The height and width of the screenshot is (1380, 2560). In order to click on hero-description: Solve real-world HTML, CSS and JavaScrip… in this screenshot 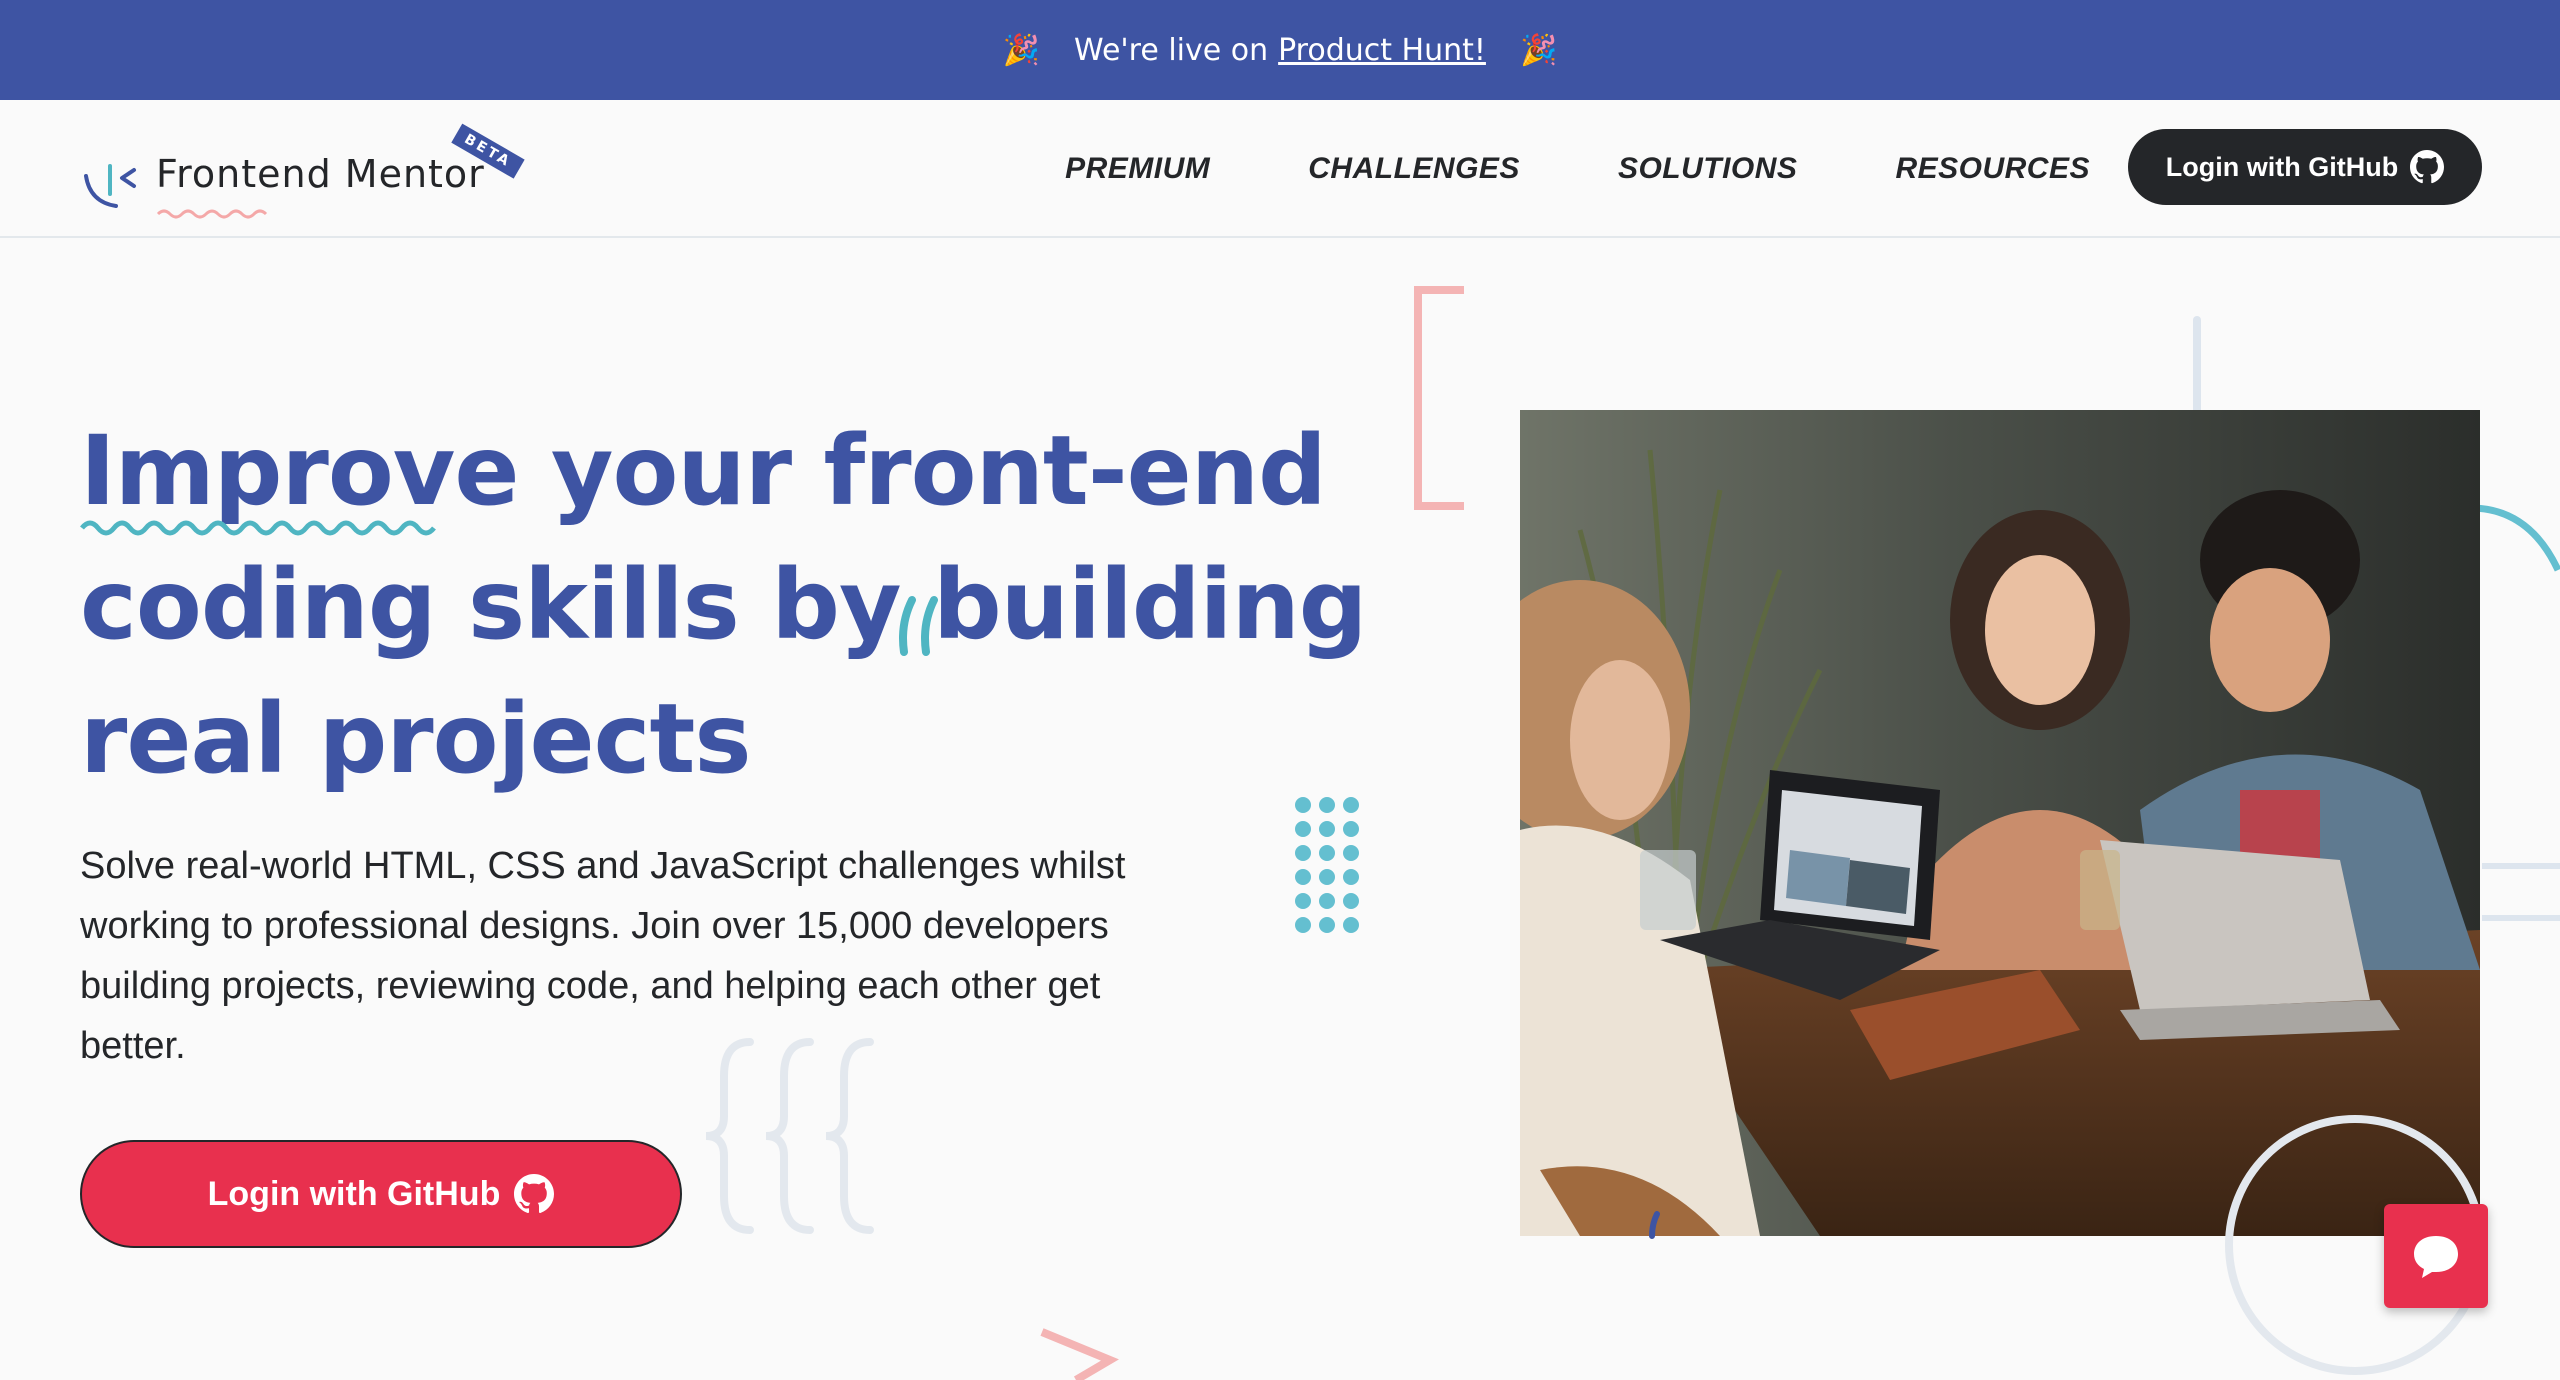, I will do `click(603, 956)`.